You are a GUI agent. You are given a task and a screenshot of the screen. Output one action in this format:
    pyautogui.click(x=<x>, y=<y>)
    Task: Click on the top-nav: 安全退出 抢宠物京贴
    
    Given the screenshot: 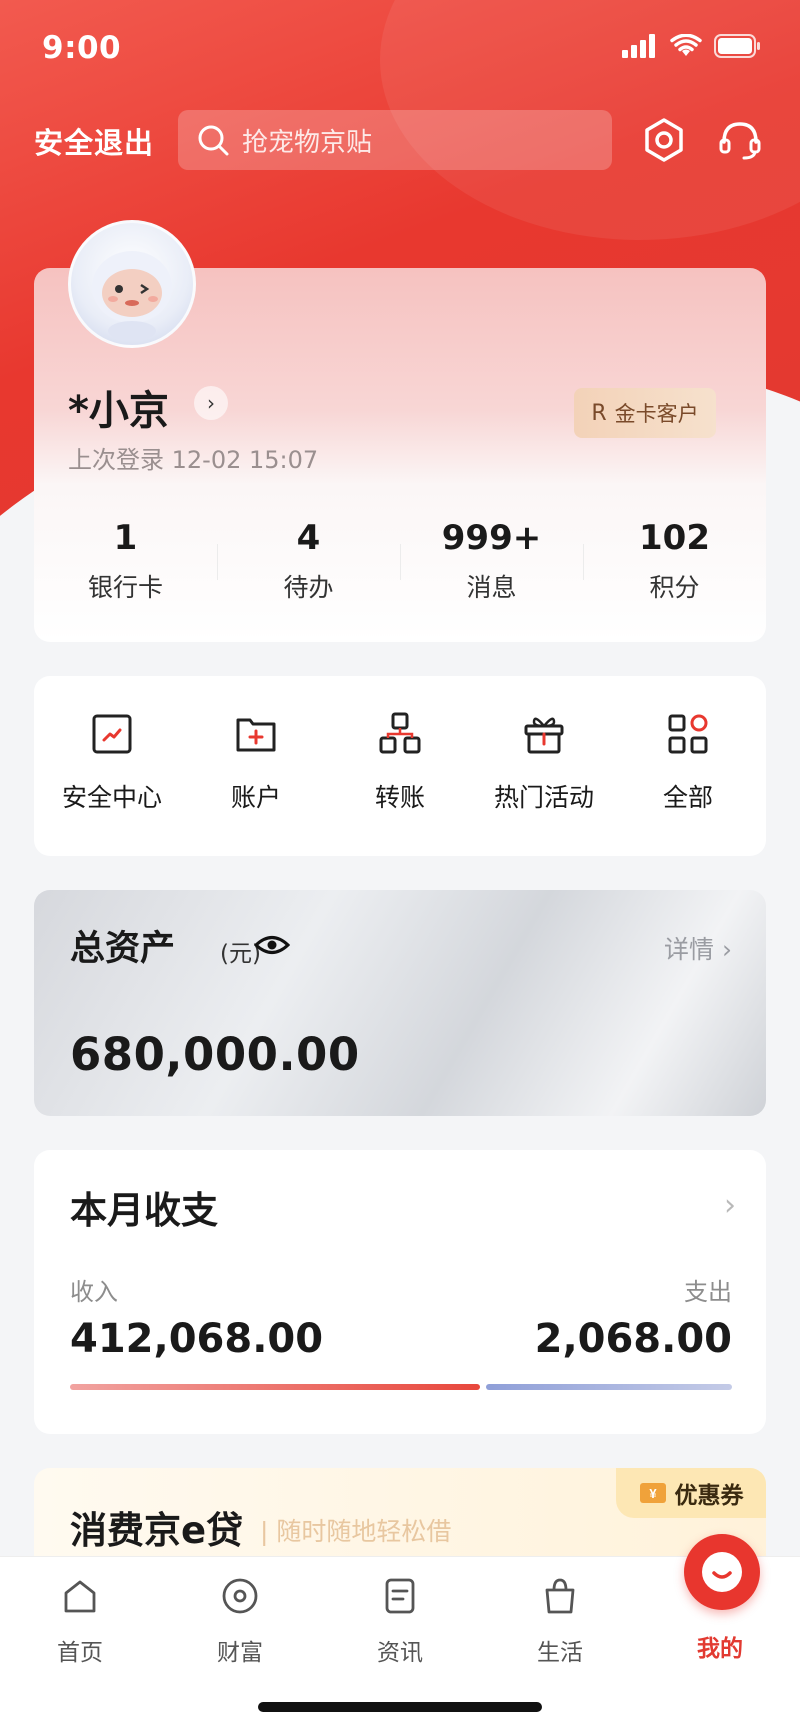 What is the action you would take?
    pyautogui.click(x=400, y=140)
    